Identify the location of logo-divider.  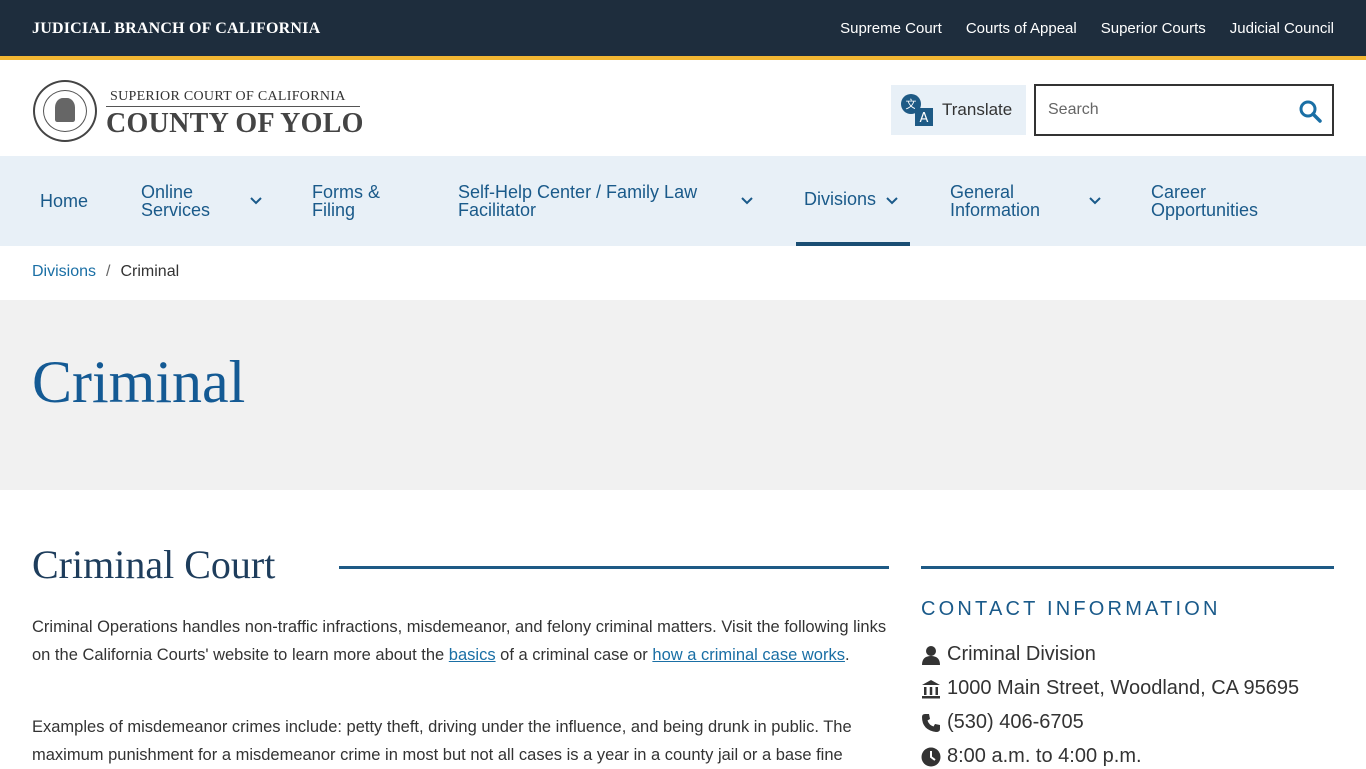
(233, 106).